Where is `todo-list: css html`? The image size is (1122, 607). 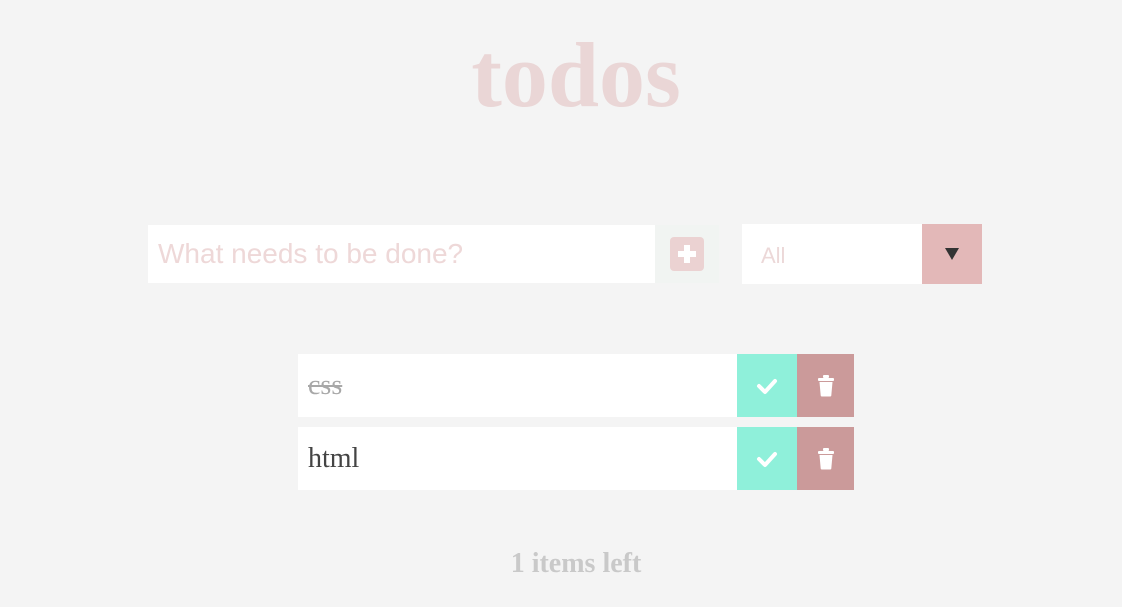
todo-list: css html is located at coordinates (576, 427).